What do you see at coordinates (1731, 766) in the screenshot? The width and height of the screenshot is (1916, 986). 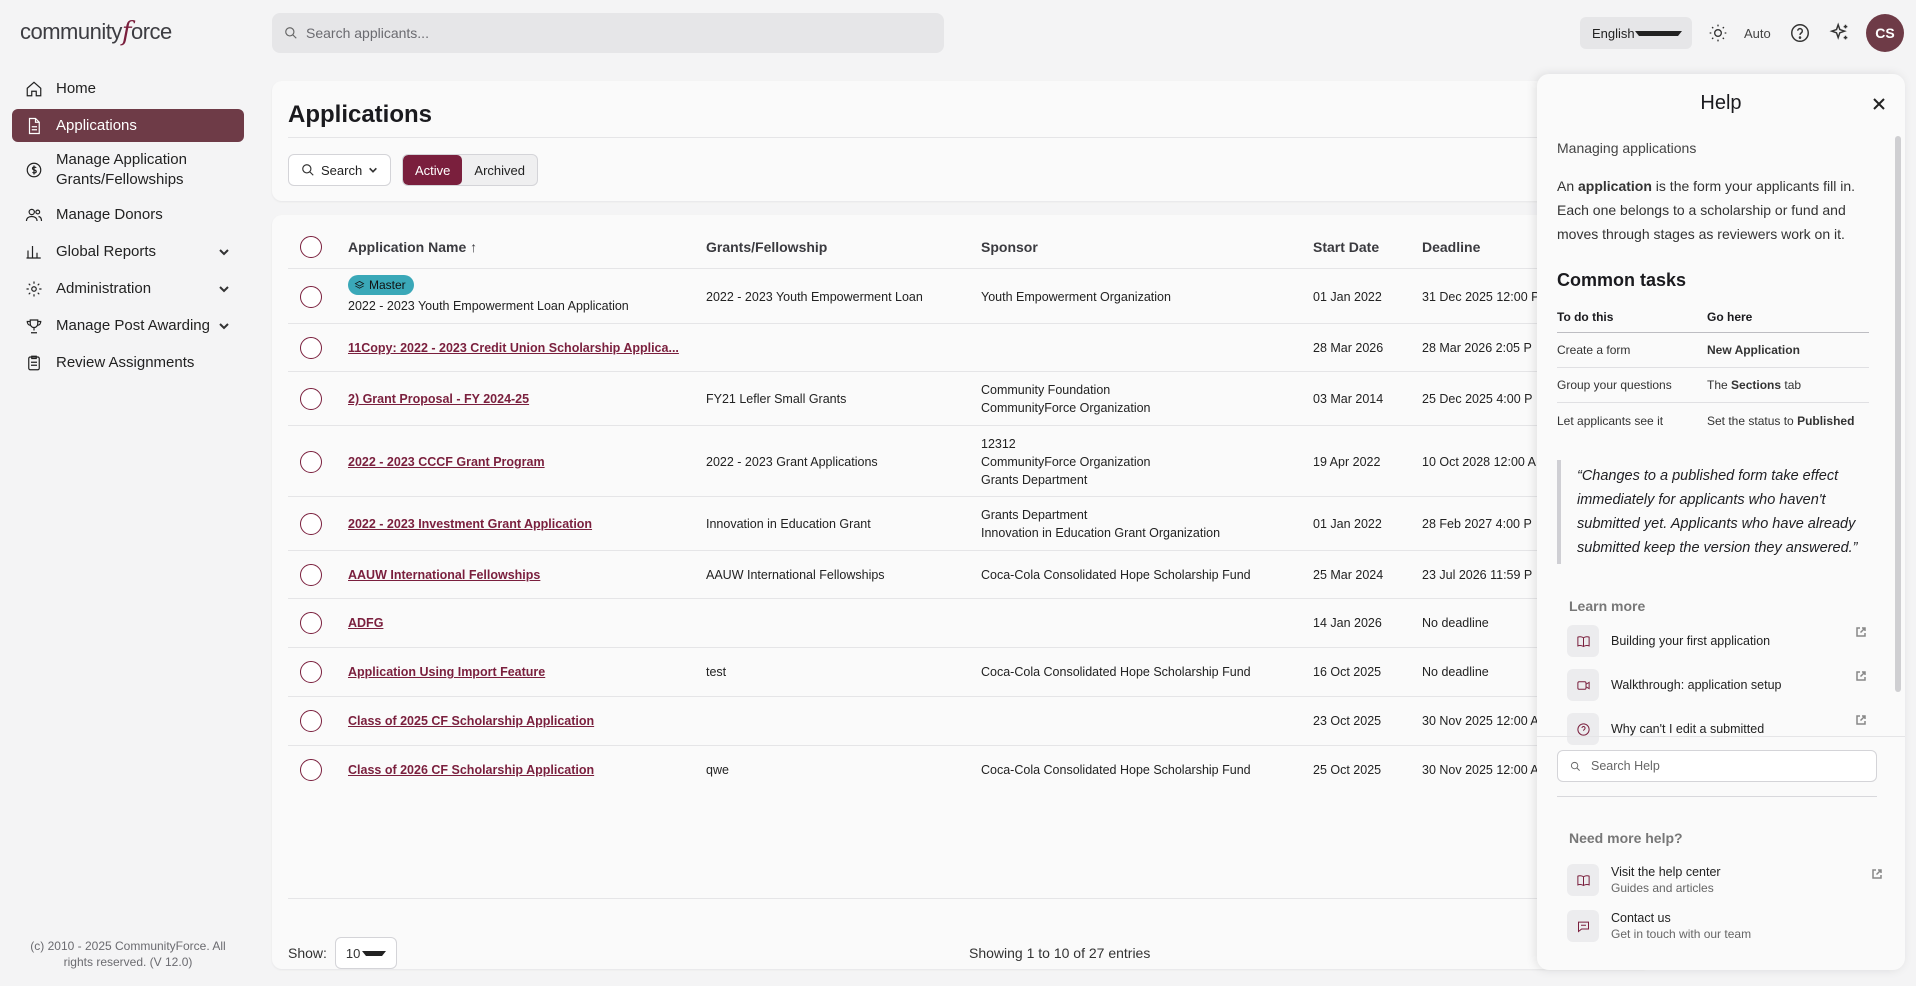 I see `help-search-input` at bounding box center [1731, 766].